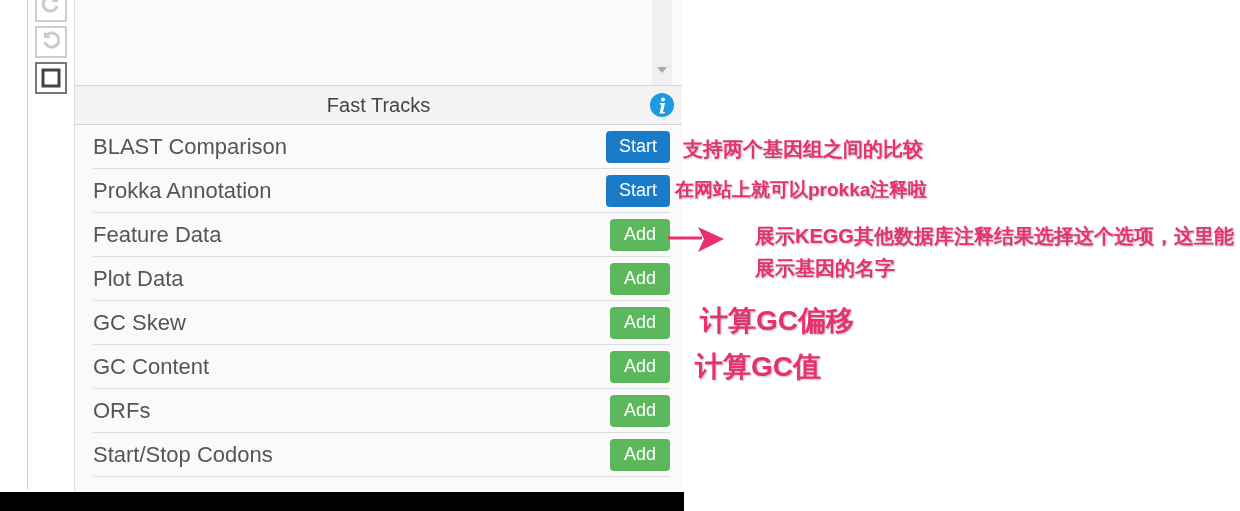 Image resolution: width=1240 pixels, height=511 pixels. Describe the element at coordinates (995, 252) in the screenshot. I see `annotation-note: 展示KEGG其他数据库注释结果选择这个选项，这里能展示基因的名字` at that location.